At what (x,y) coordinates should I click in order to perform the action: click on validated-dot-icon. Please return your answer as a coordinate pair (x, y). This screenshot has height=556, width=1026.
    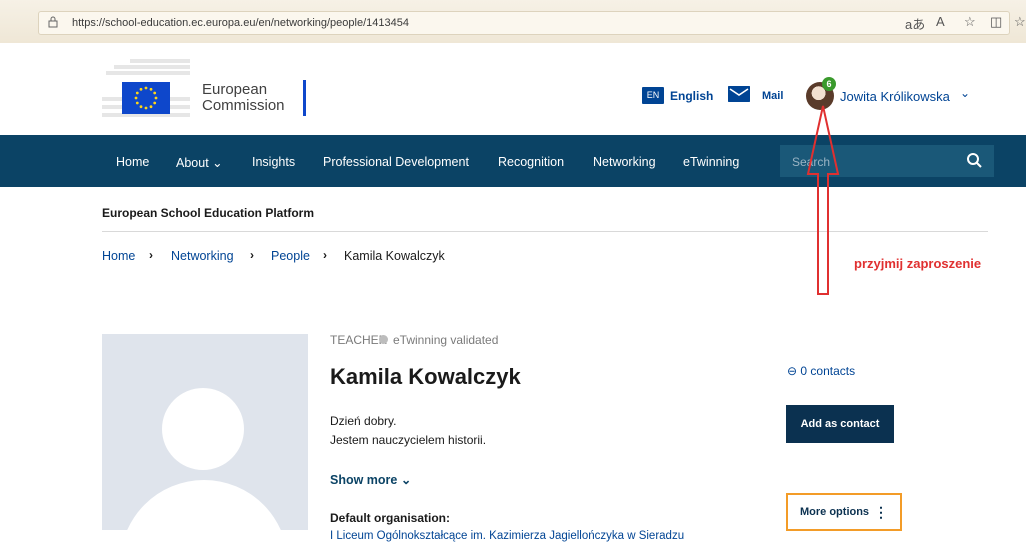
    Looking at the image, I should click on (383, 339).